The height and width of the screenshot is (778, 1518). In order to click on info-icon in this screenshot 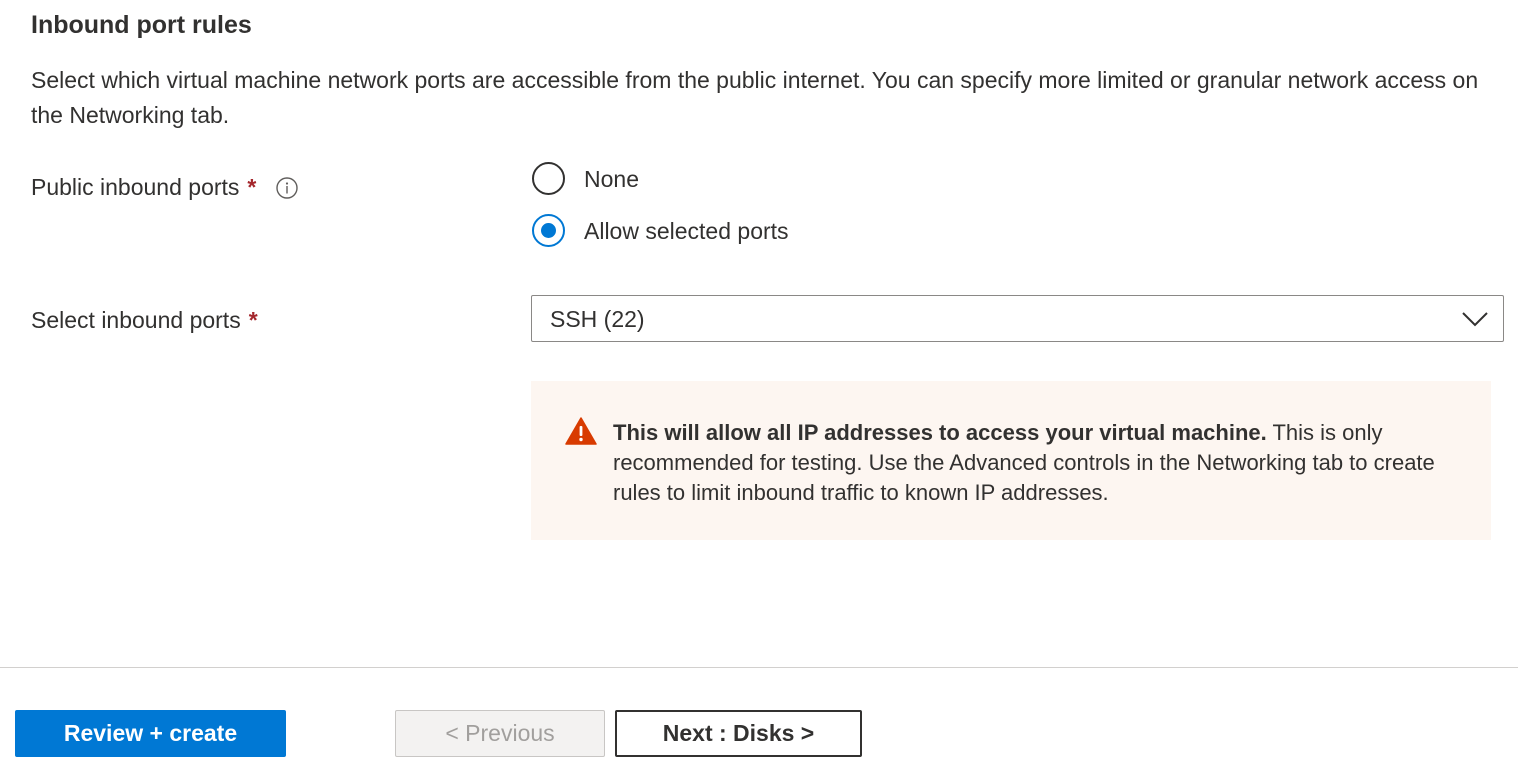, I will do `click(287, 187)`.